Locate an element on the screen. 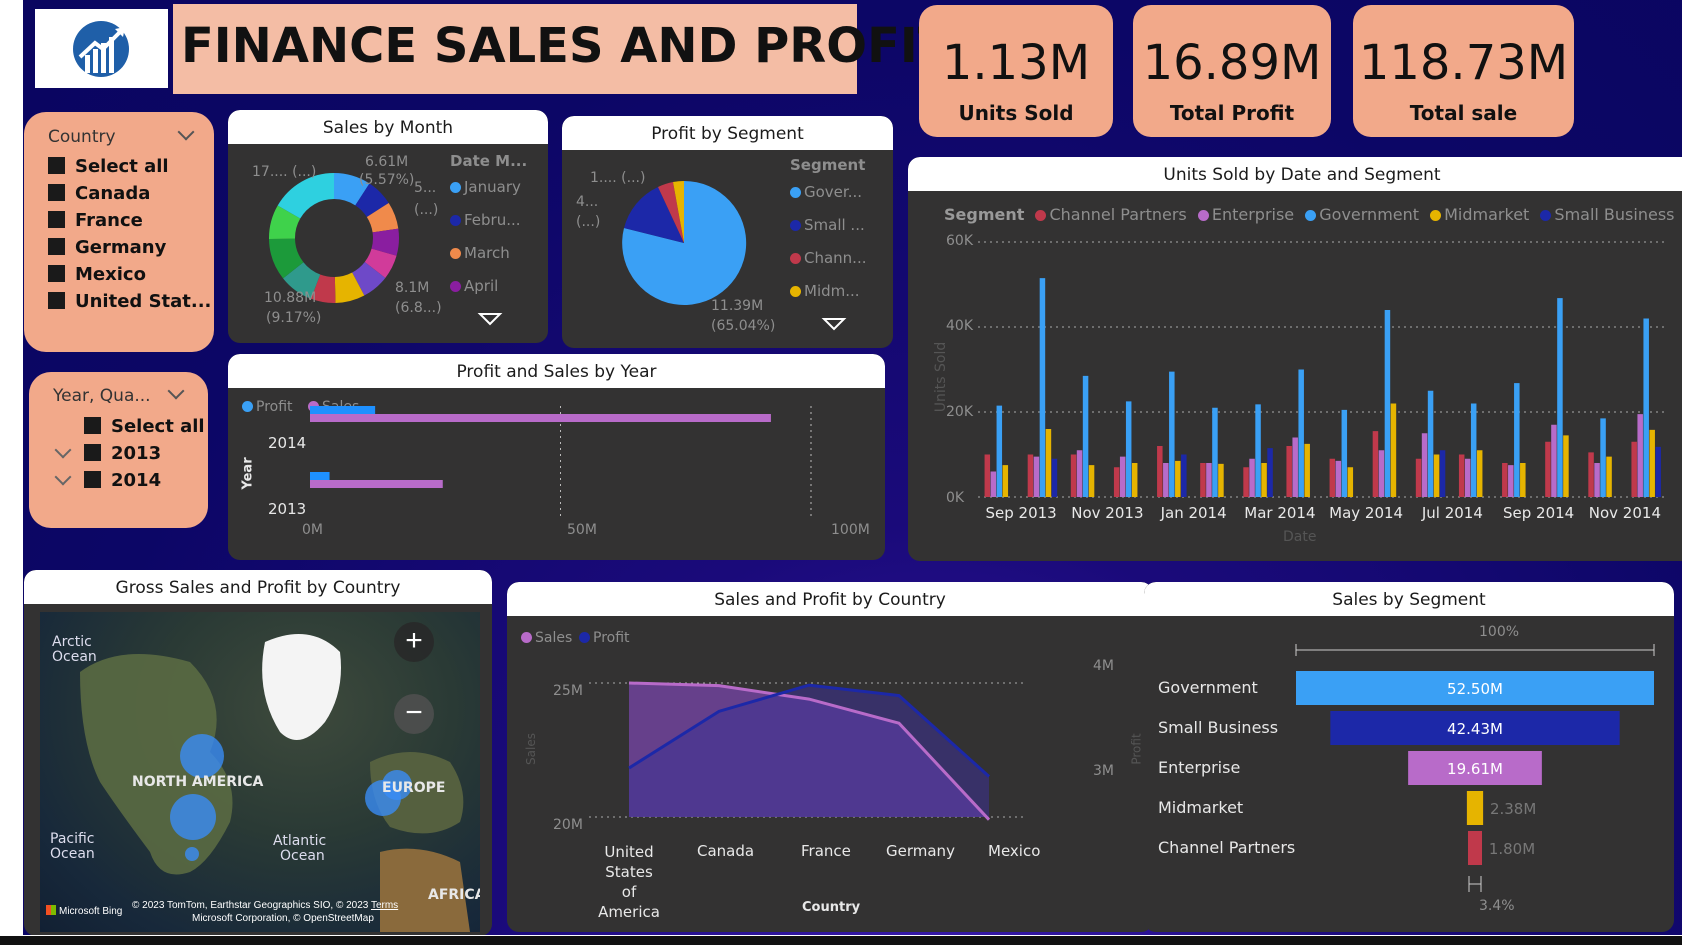  kpi-label: Units Sold is located at coordinates (1016, 113).